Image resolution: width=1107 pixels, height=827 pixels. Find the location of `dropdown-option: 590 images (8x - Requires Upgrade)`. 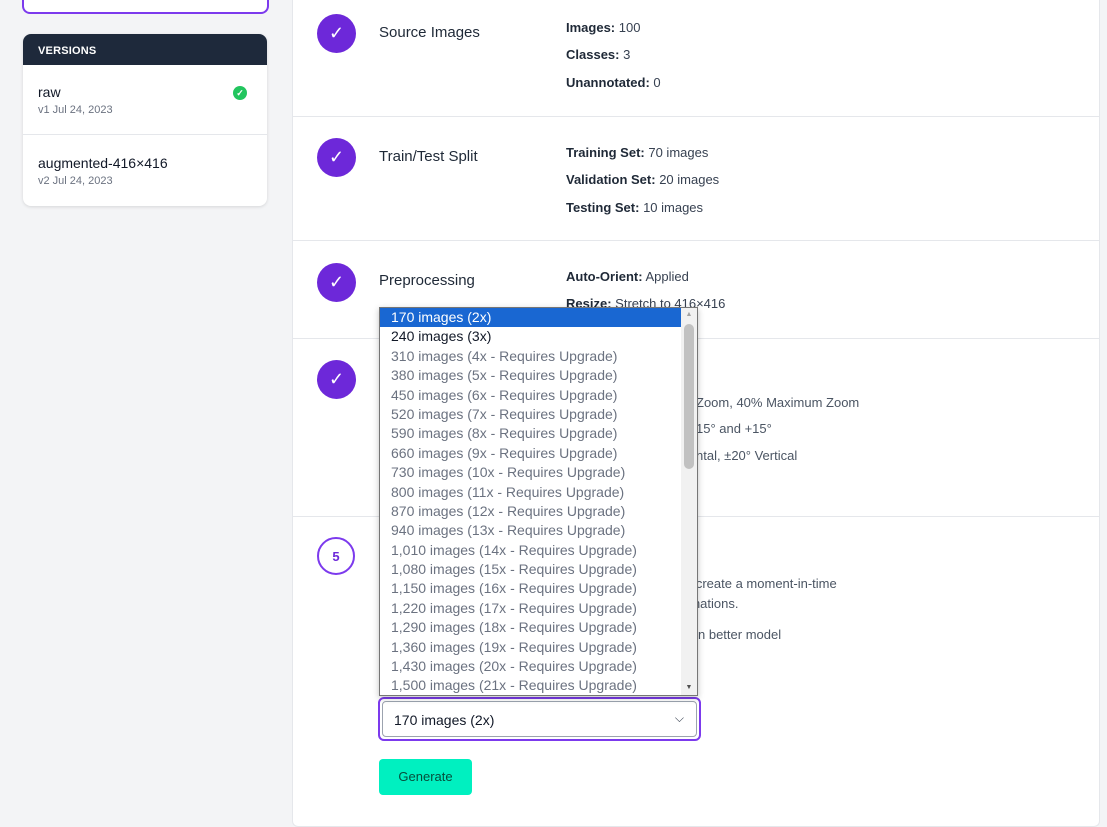

dropdown-option: 590 images (8x - Requires Upgrade) is located at coordinates (531, 433).